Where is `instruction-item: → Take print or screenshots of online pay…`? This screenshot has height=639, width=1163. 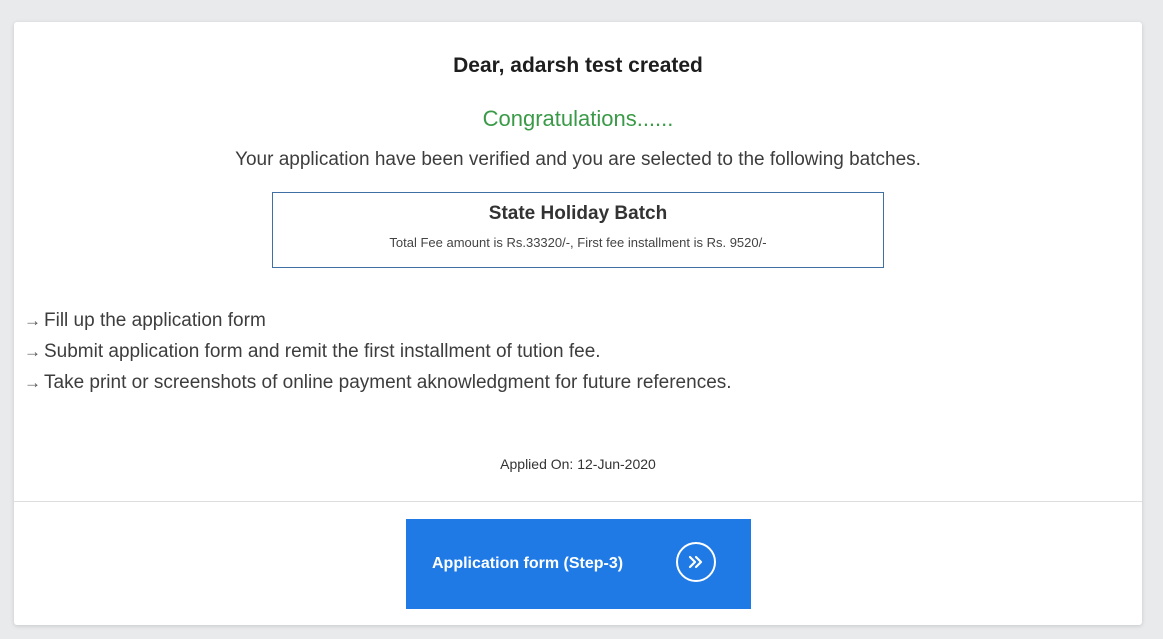 instruction-item: → Take print or screenshots of online pay… is located at coordinates (378, 382).